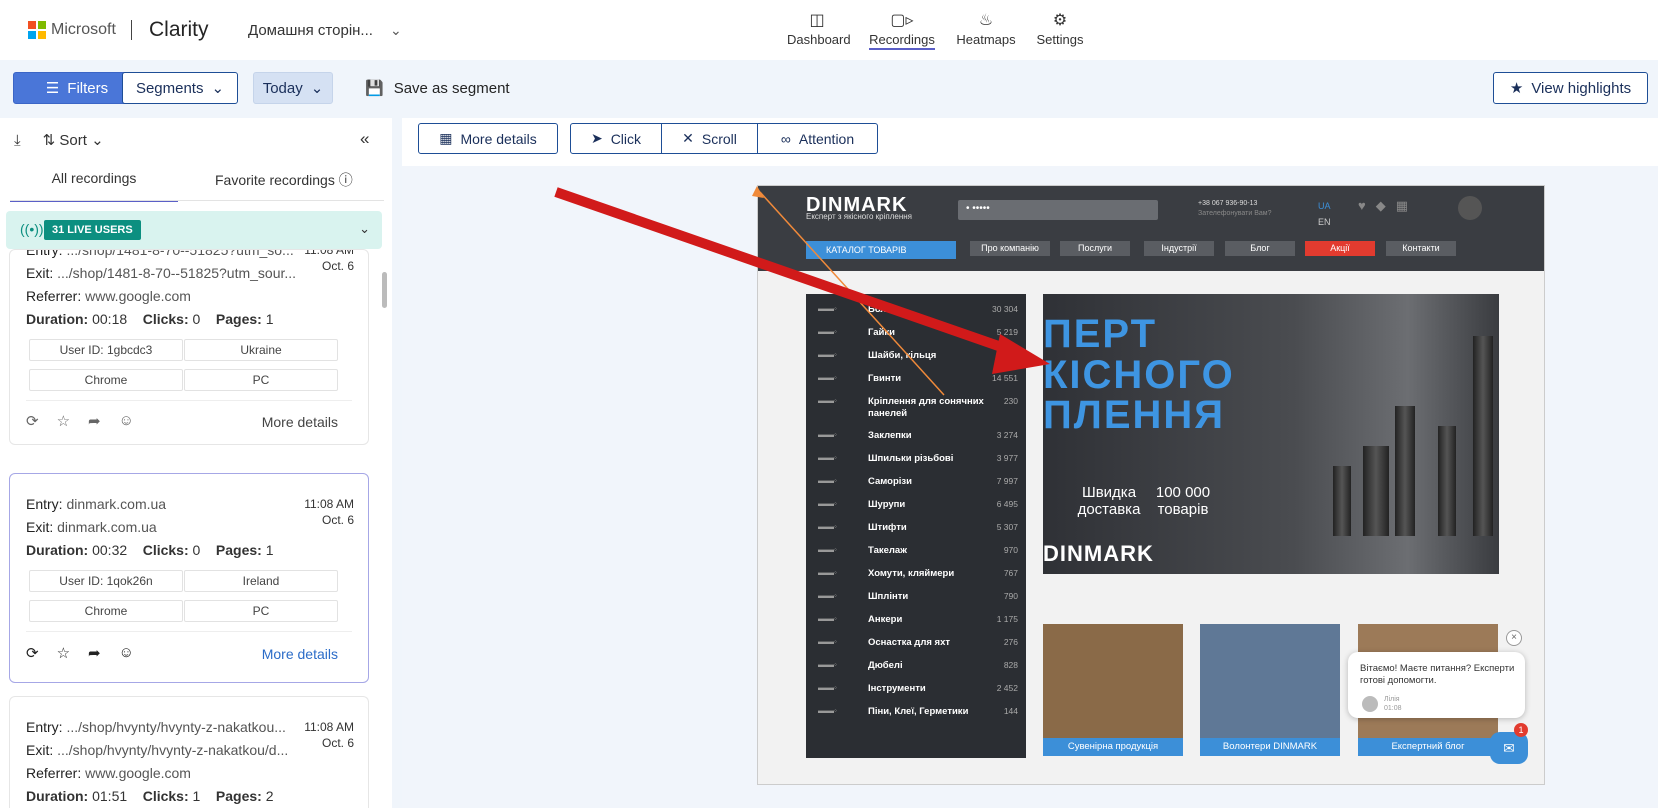  I want to click on user-id-chip: User ID: 1qok26n, so click(106, 581).